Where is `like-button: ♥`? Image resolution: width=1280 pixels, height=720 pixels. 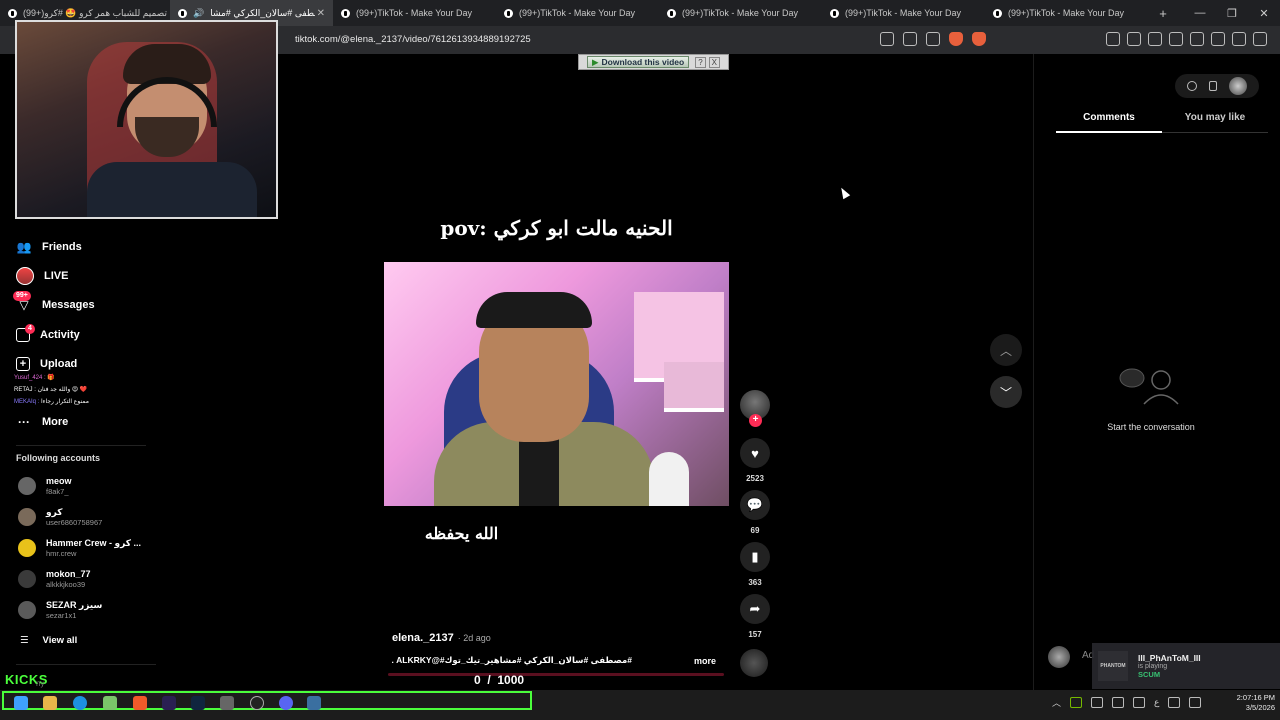 like-button: ♥ is located at coordinates (755, 453).